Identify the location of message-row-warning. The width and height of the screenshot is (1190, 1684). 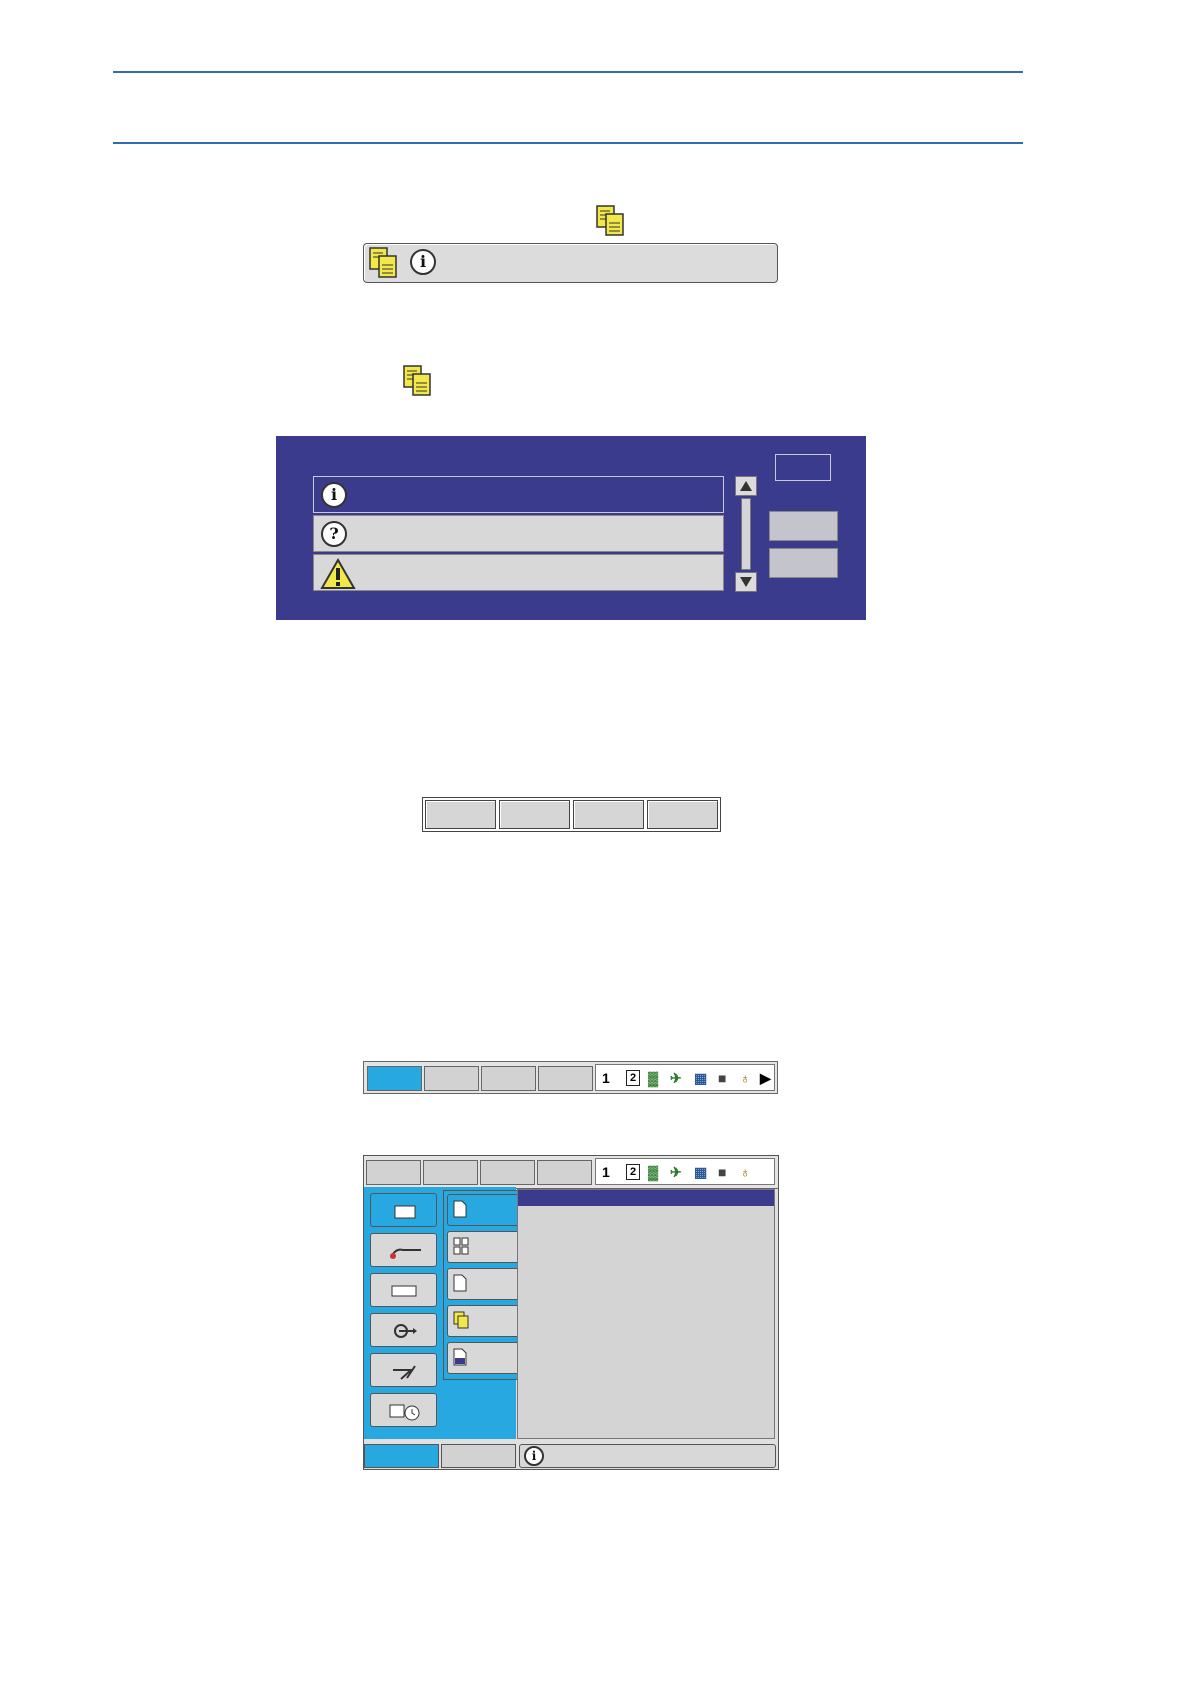
(518, 572).